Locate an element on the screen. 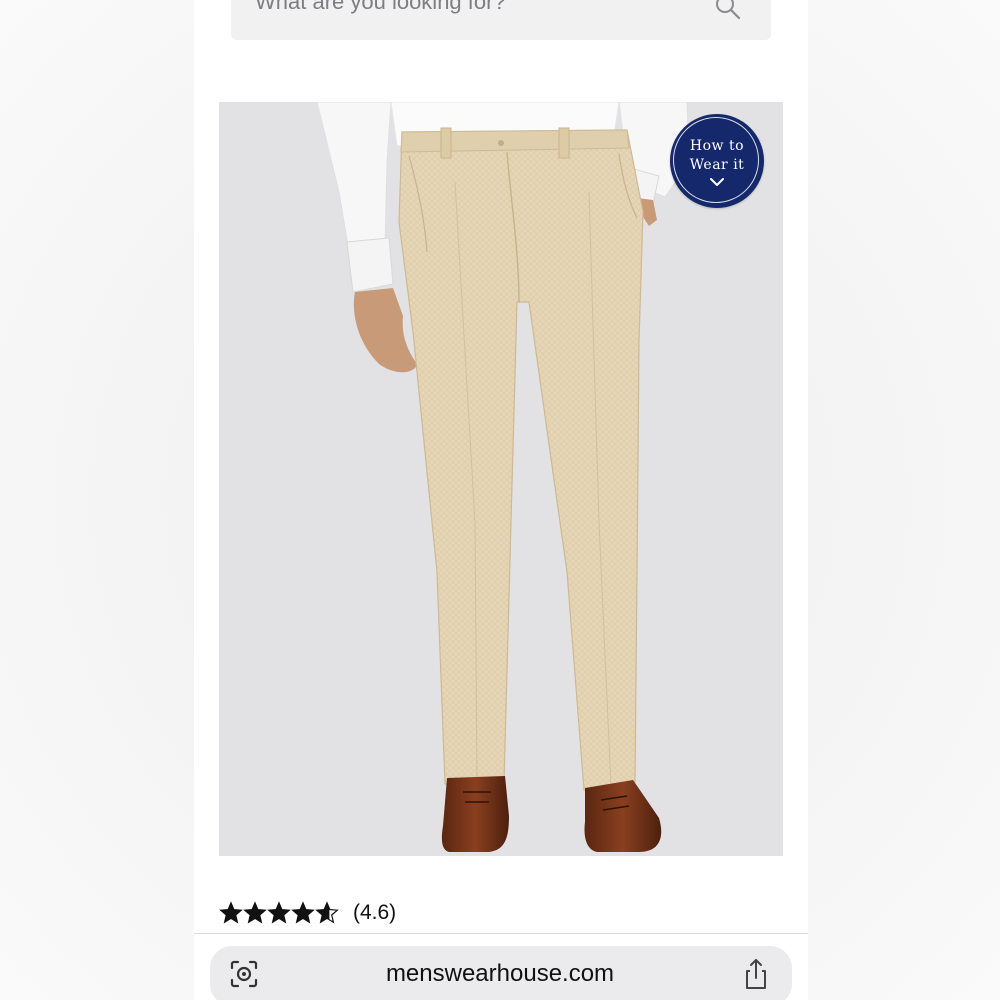 The width and height of the screenshot is (1000, 1000). rating-stars is located at coordinates (279, 913).